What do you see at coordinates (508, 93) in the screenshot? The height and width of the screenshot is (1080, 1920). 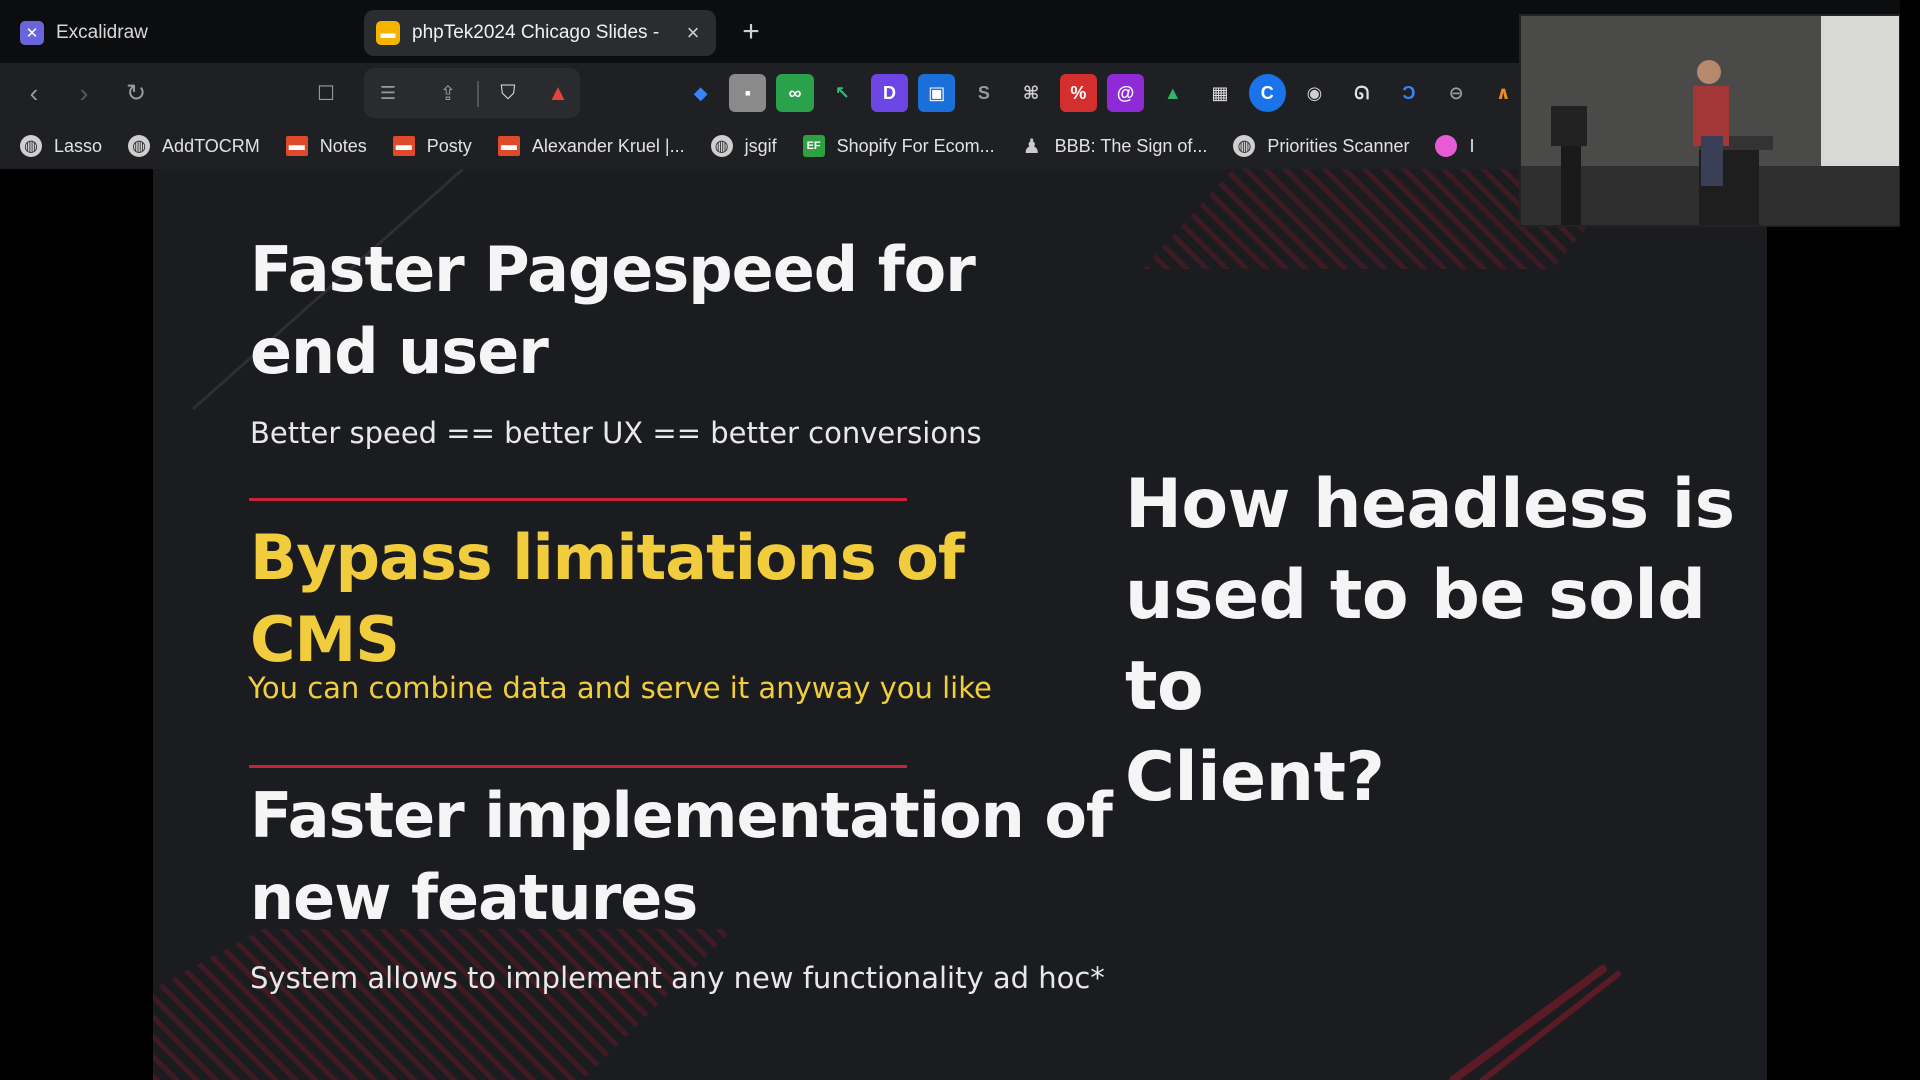 I see `brave-shield-icon: ⛉` at bounding box center [508, 93].